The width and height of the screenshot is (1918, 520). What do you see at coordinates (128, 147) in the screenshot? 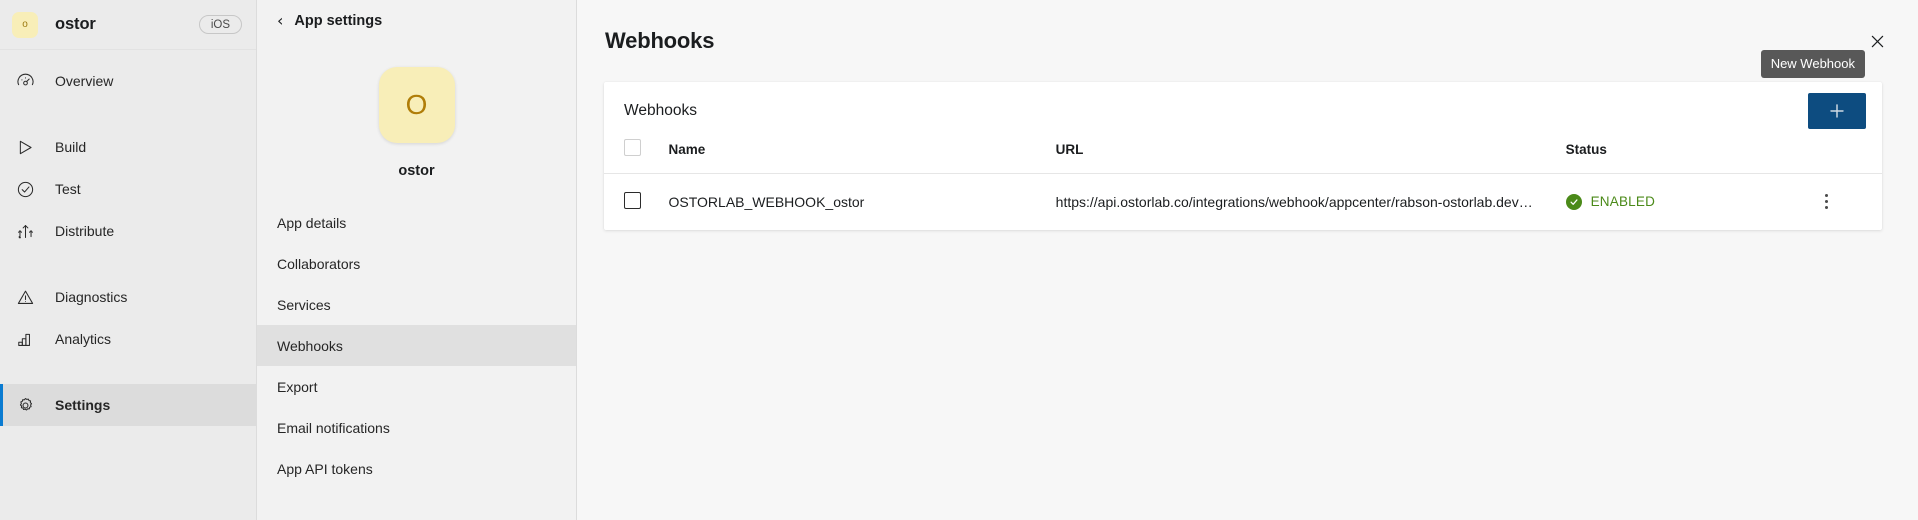
I see `sidebar-item-build: Build` at bounding box center [128, 147].